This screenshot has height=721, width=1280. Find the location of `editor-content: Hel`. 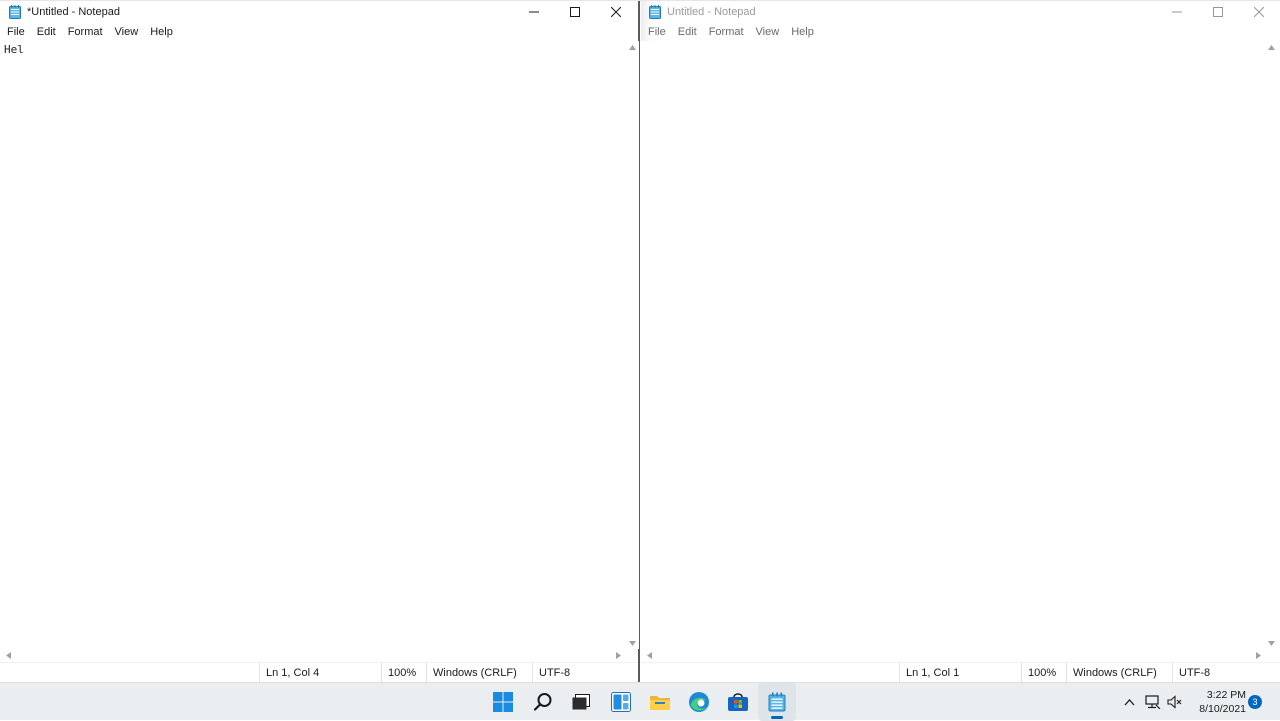

editor-content: Hel is located at coordinates (14, 49).